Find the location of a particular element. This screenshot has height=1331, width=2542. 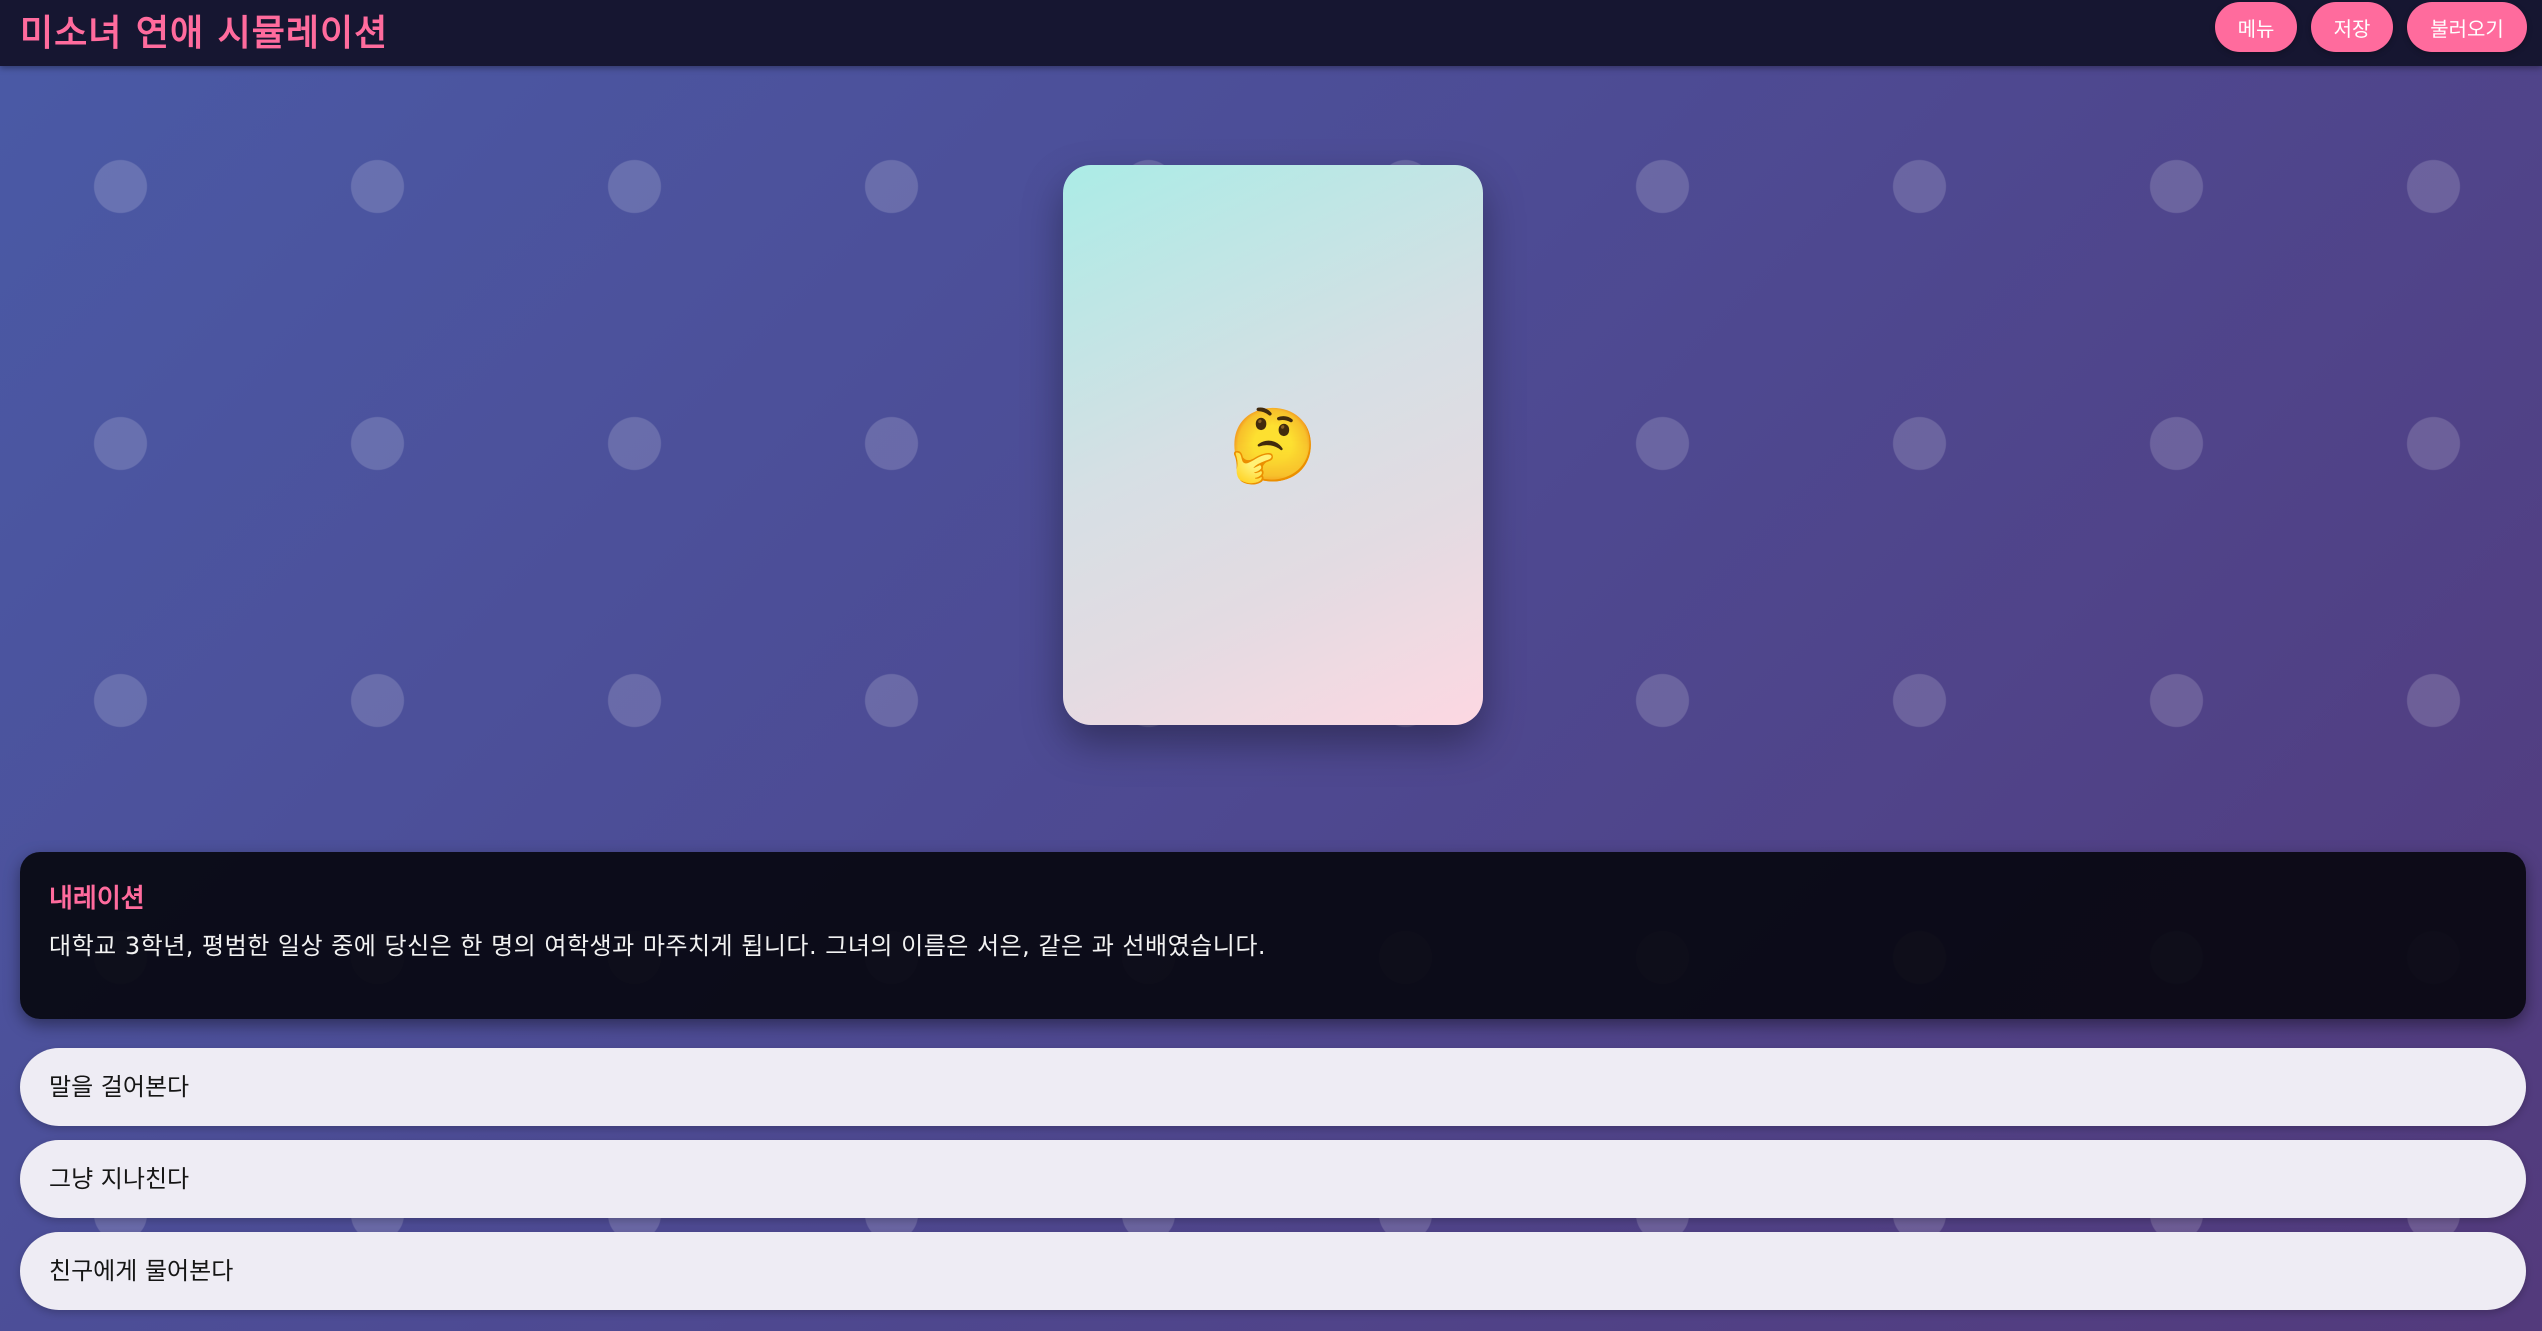

choice-button-talk: 말을 걸어본다 is located at coordinates (1273, 1087).